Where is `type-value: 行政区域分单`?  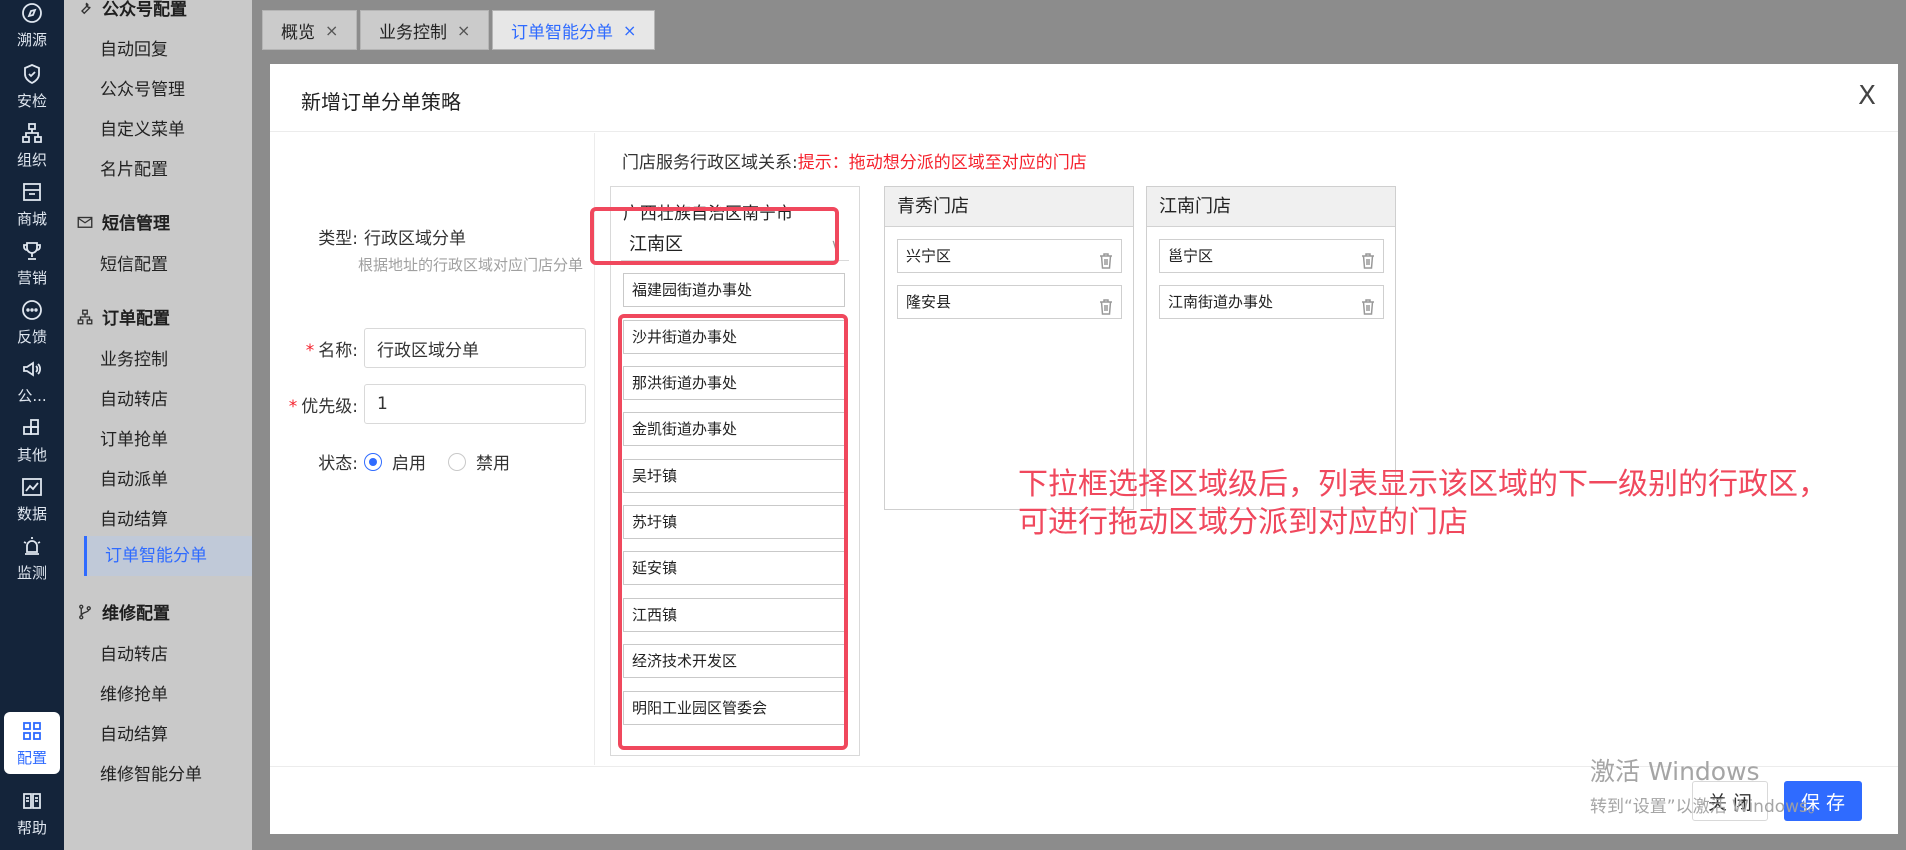 type-value: 行政区域分单 is located at coordinates (415, 239).